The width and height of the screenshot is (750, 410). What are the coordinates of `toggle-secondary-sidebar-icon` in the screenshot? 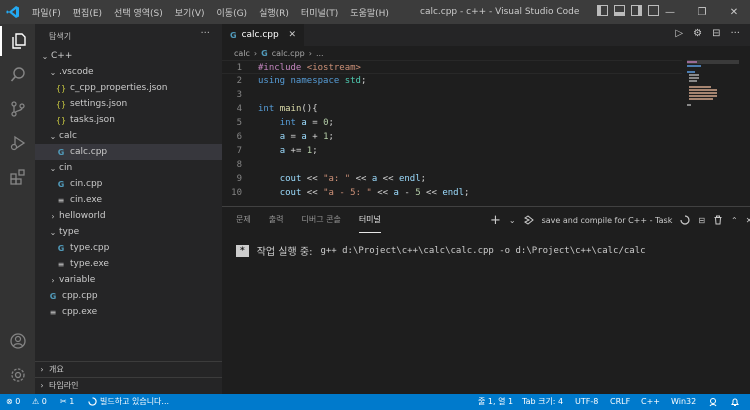 It's located at (636, 10).